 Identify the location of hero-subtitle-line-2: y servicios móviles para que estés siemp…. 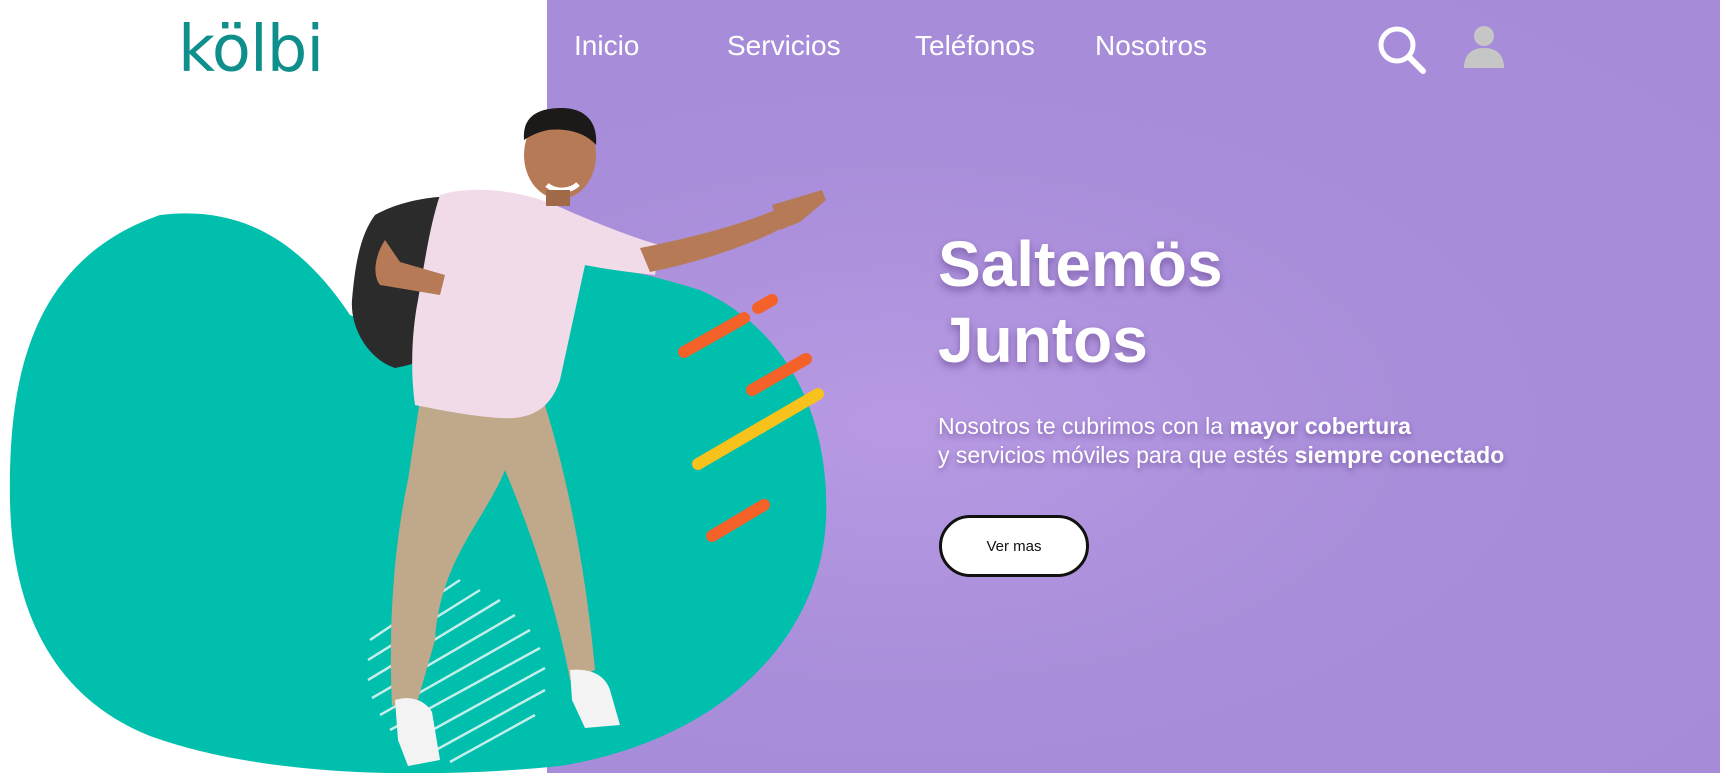
(1221, 455).